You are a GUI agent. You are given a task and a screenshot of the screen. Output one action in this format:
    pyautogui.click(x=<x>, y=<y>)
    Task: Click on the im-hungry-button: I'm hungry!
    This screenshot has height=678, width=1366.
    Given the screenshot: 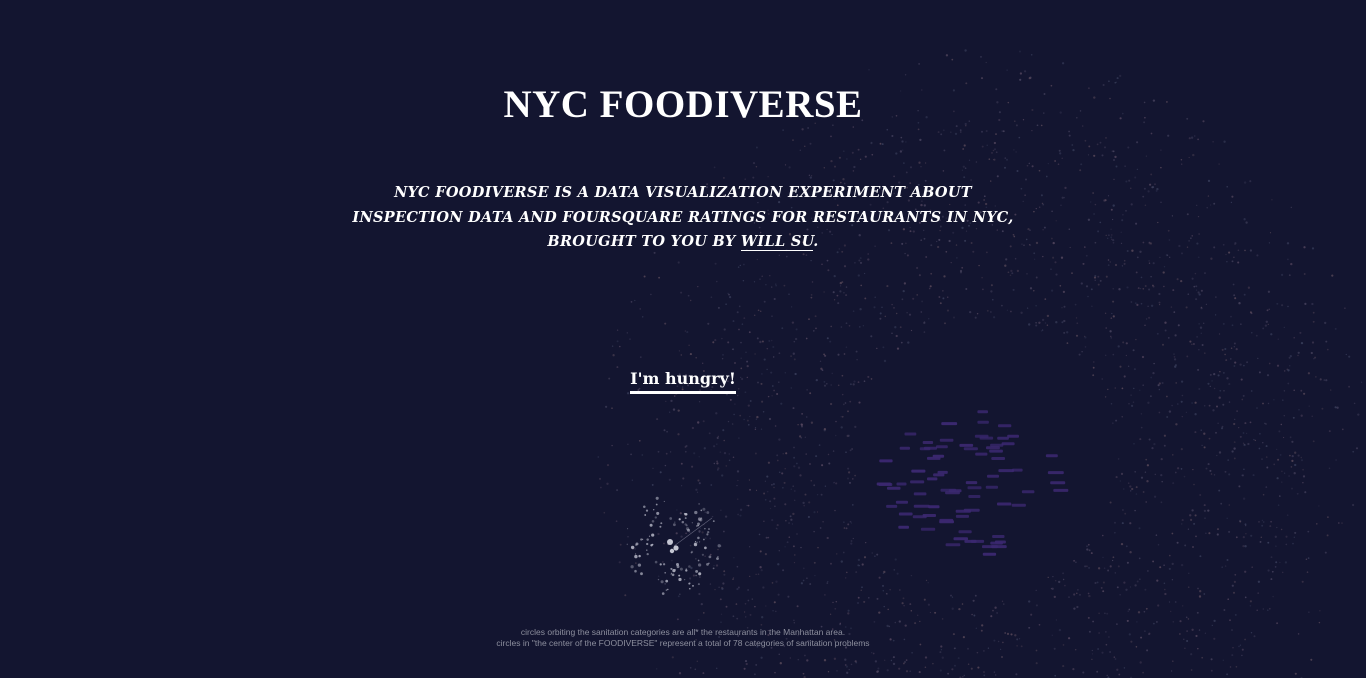 What is the action you would take?
    pyautogui.click(x=683, y=381)
    